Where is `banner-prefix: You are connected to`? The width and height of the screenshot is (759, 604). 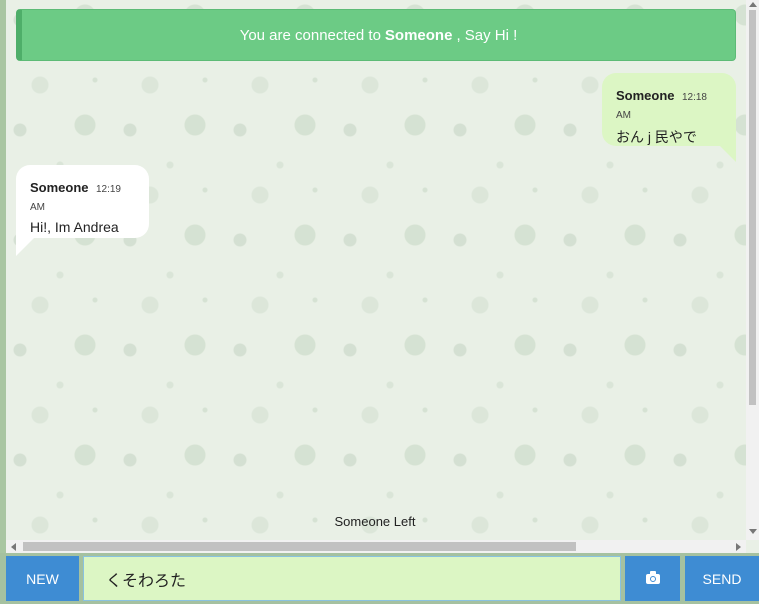 banner-prefix: You are connected to is located at coordinates (310, 35).